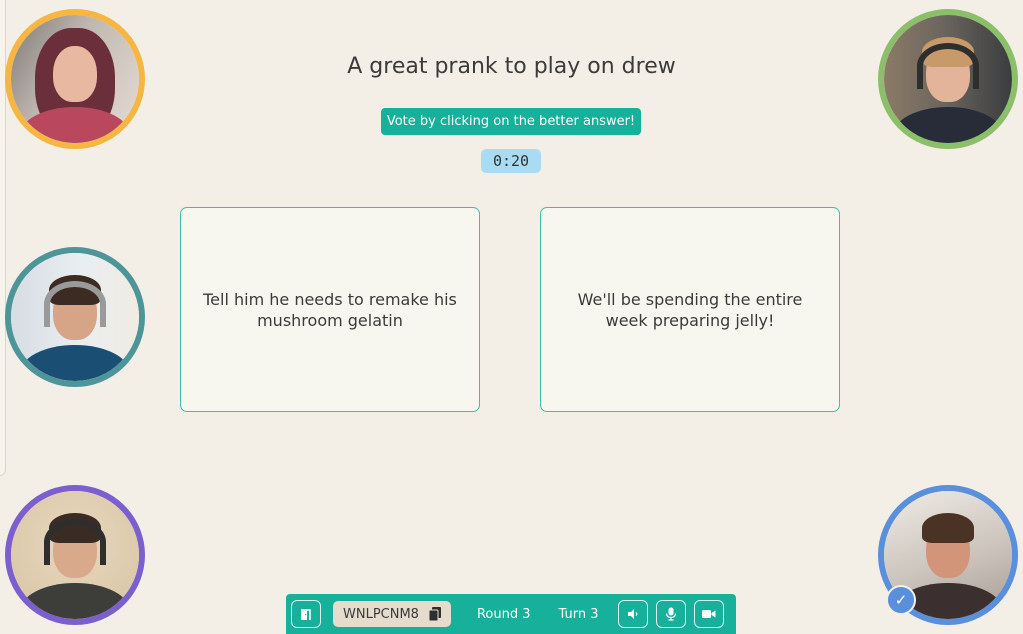  I want to click on round-indicator: Round 3, so click(503, 614).